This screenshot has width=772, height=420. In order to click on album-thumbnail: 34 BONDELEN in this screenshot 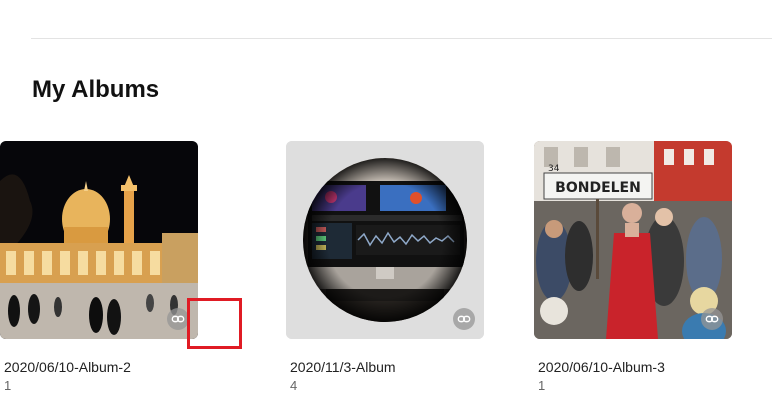, I will do `click(633, 240)`.